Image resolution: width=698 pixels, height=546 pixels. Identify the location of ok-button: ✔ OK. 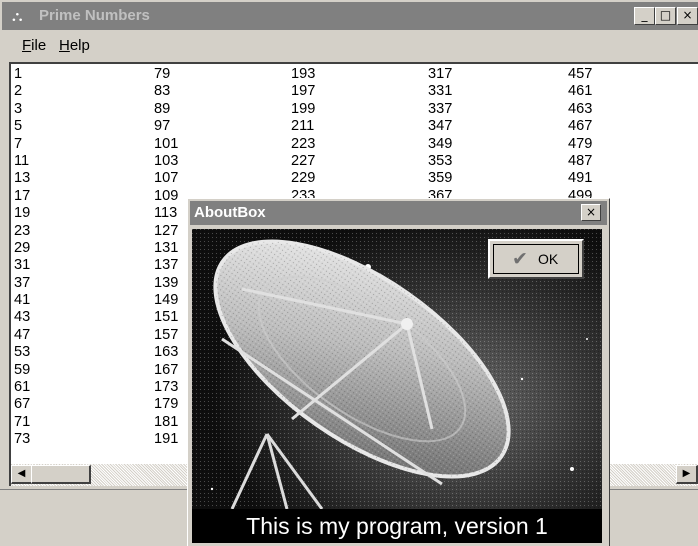
(536, 259).